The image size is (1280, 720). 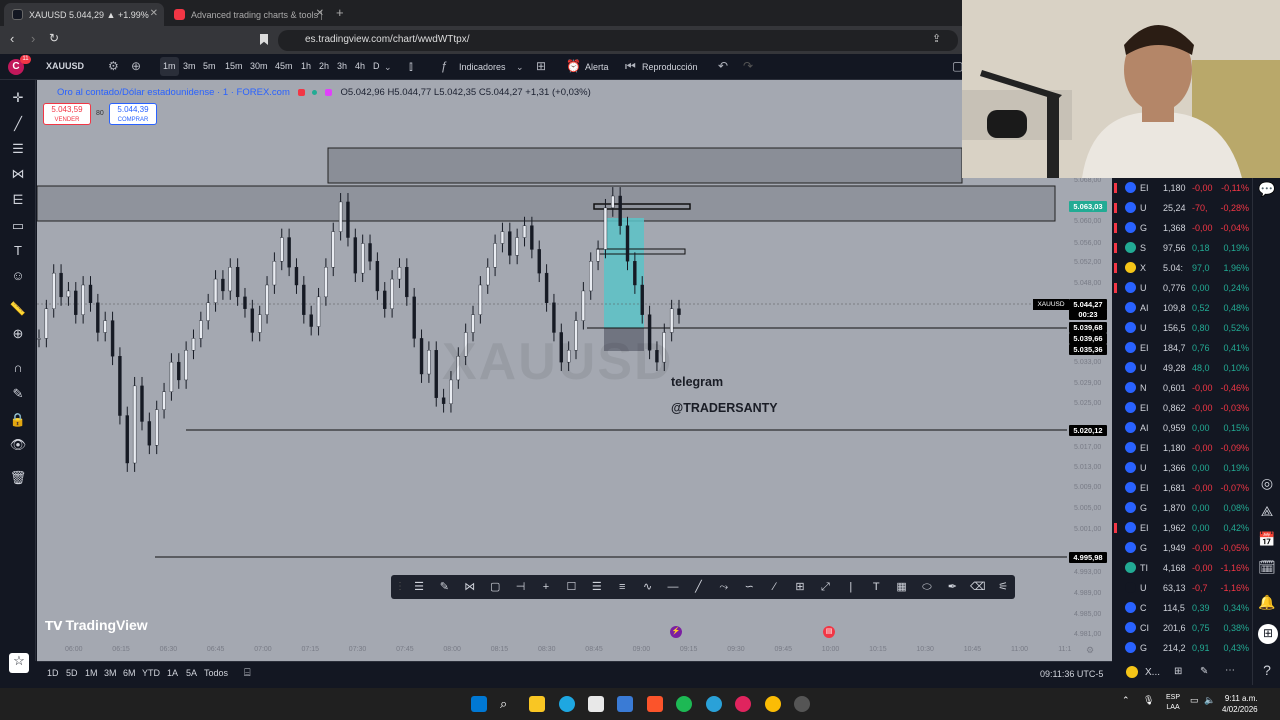 I want to click on watchlist-row: AI 0,959 0,00 0,15%, so click(x=1182, y=428).